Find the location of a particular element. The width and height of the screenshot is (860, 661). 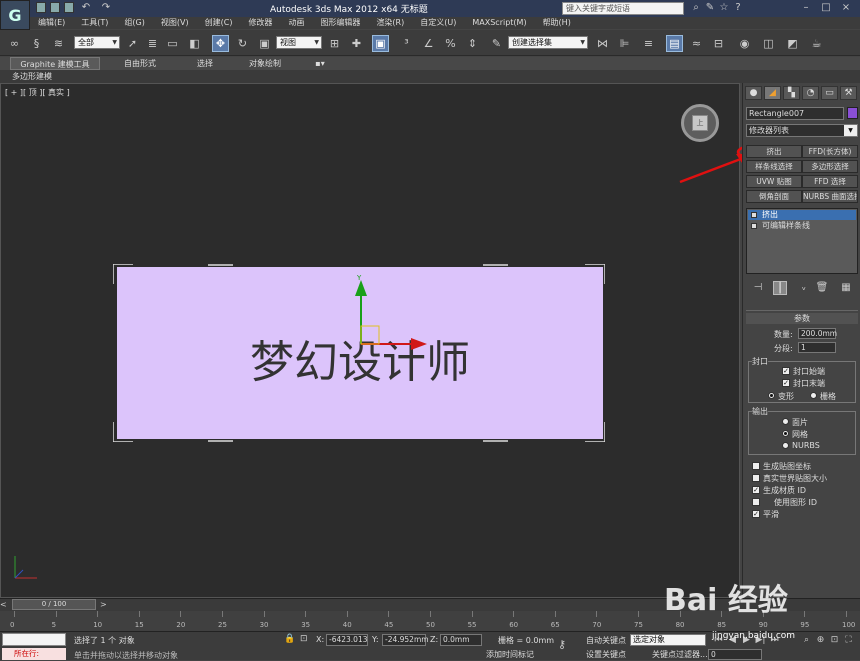

prev-frame-icon: < is located at coordinates (3, 604).